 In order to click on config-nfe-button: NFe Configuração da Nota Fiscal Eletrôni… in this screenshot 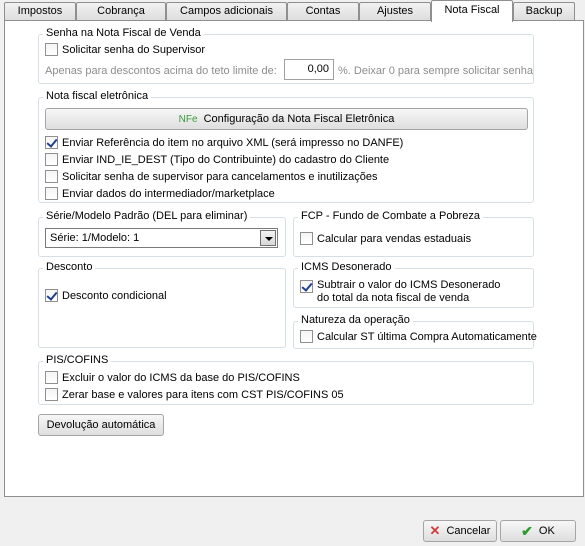, I will do `click(286, 119)`.